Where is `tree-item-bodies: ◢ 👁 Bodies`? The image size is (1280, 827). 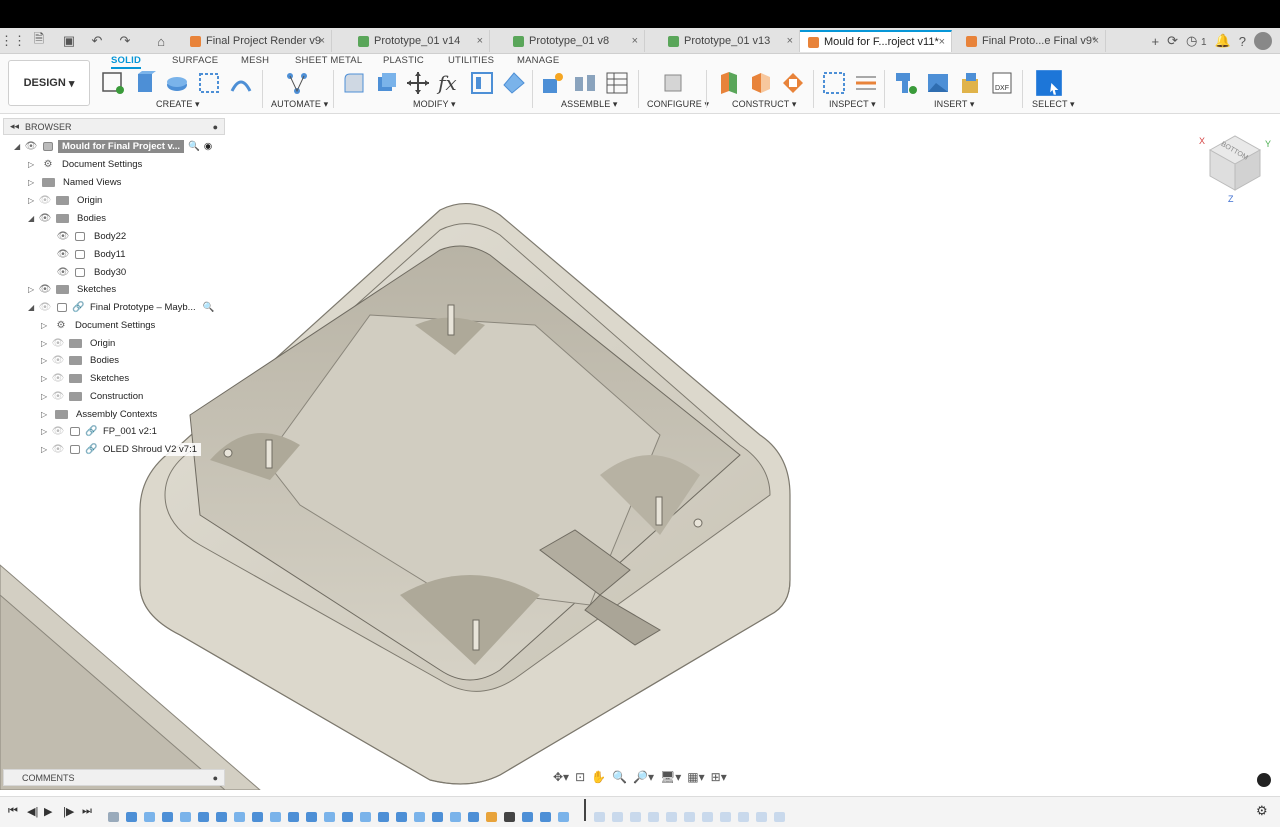
tree-item-bodies: ◢ 👁 Bodies is located at coordinates (69, 218).